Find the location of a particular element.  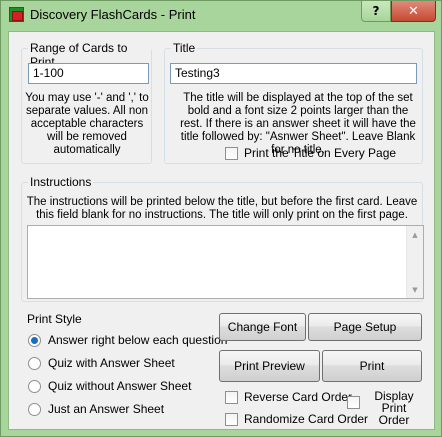

instructions-scrollbar: ▲ ▼ is located at coordinates (414, 262).